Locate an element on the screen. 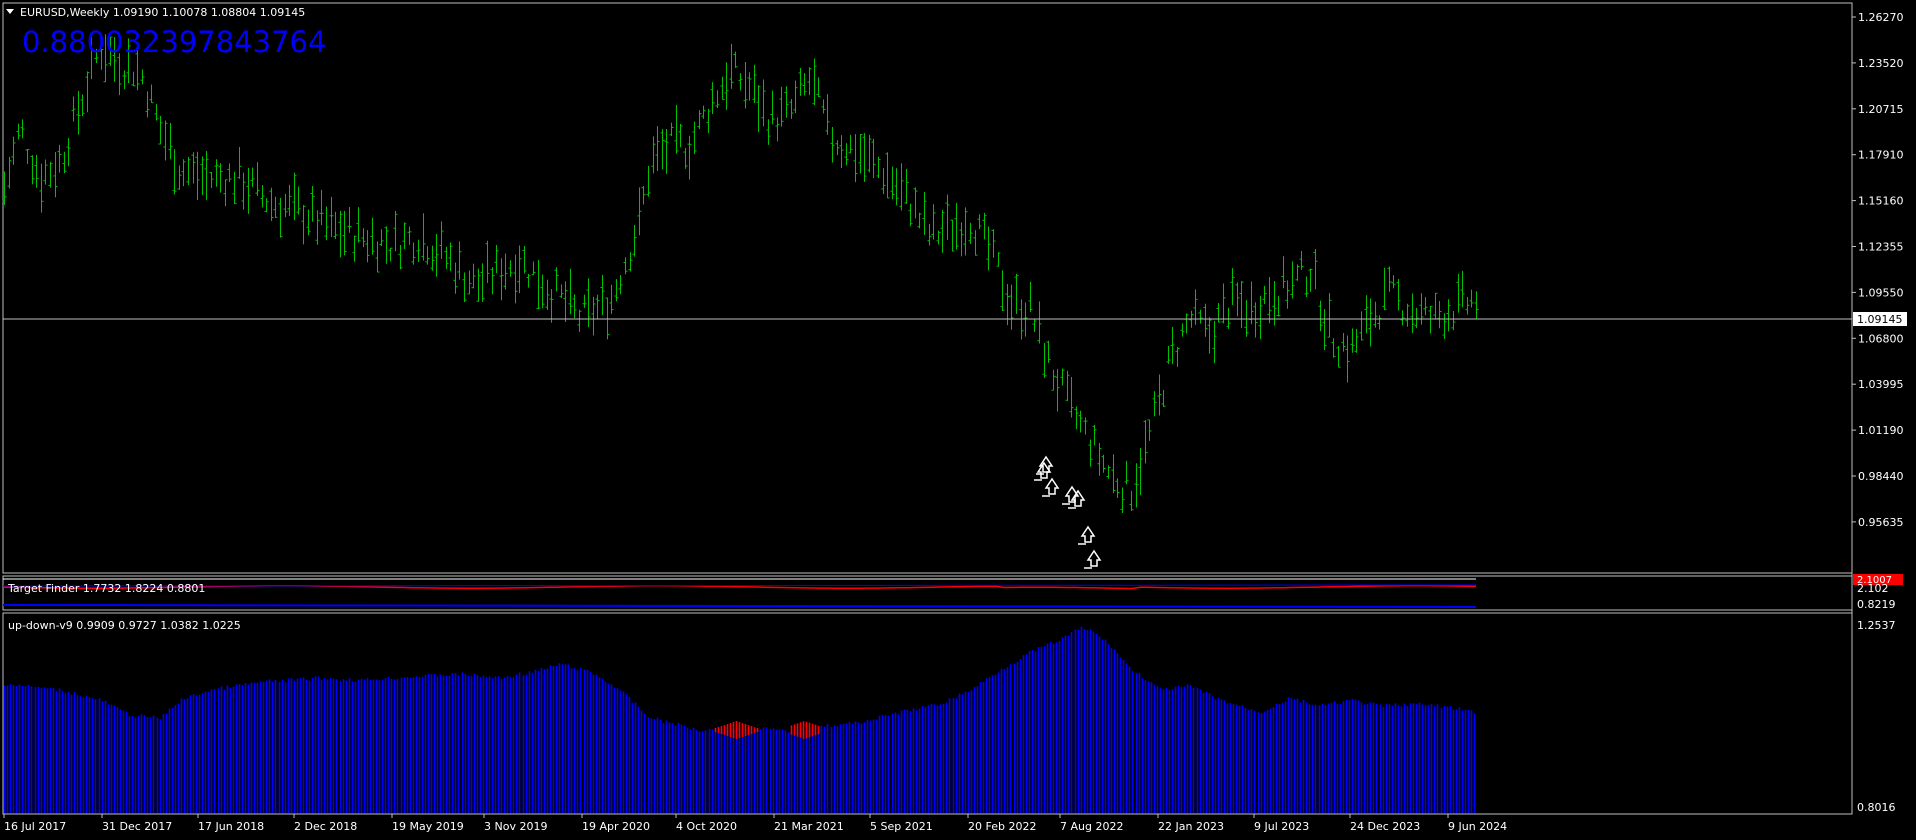 This screenshot has height=840, width=1916. indicator1-label: Target Finder 1.7732 1.8224 0.8801 is located at coordinates (106, 588).